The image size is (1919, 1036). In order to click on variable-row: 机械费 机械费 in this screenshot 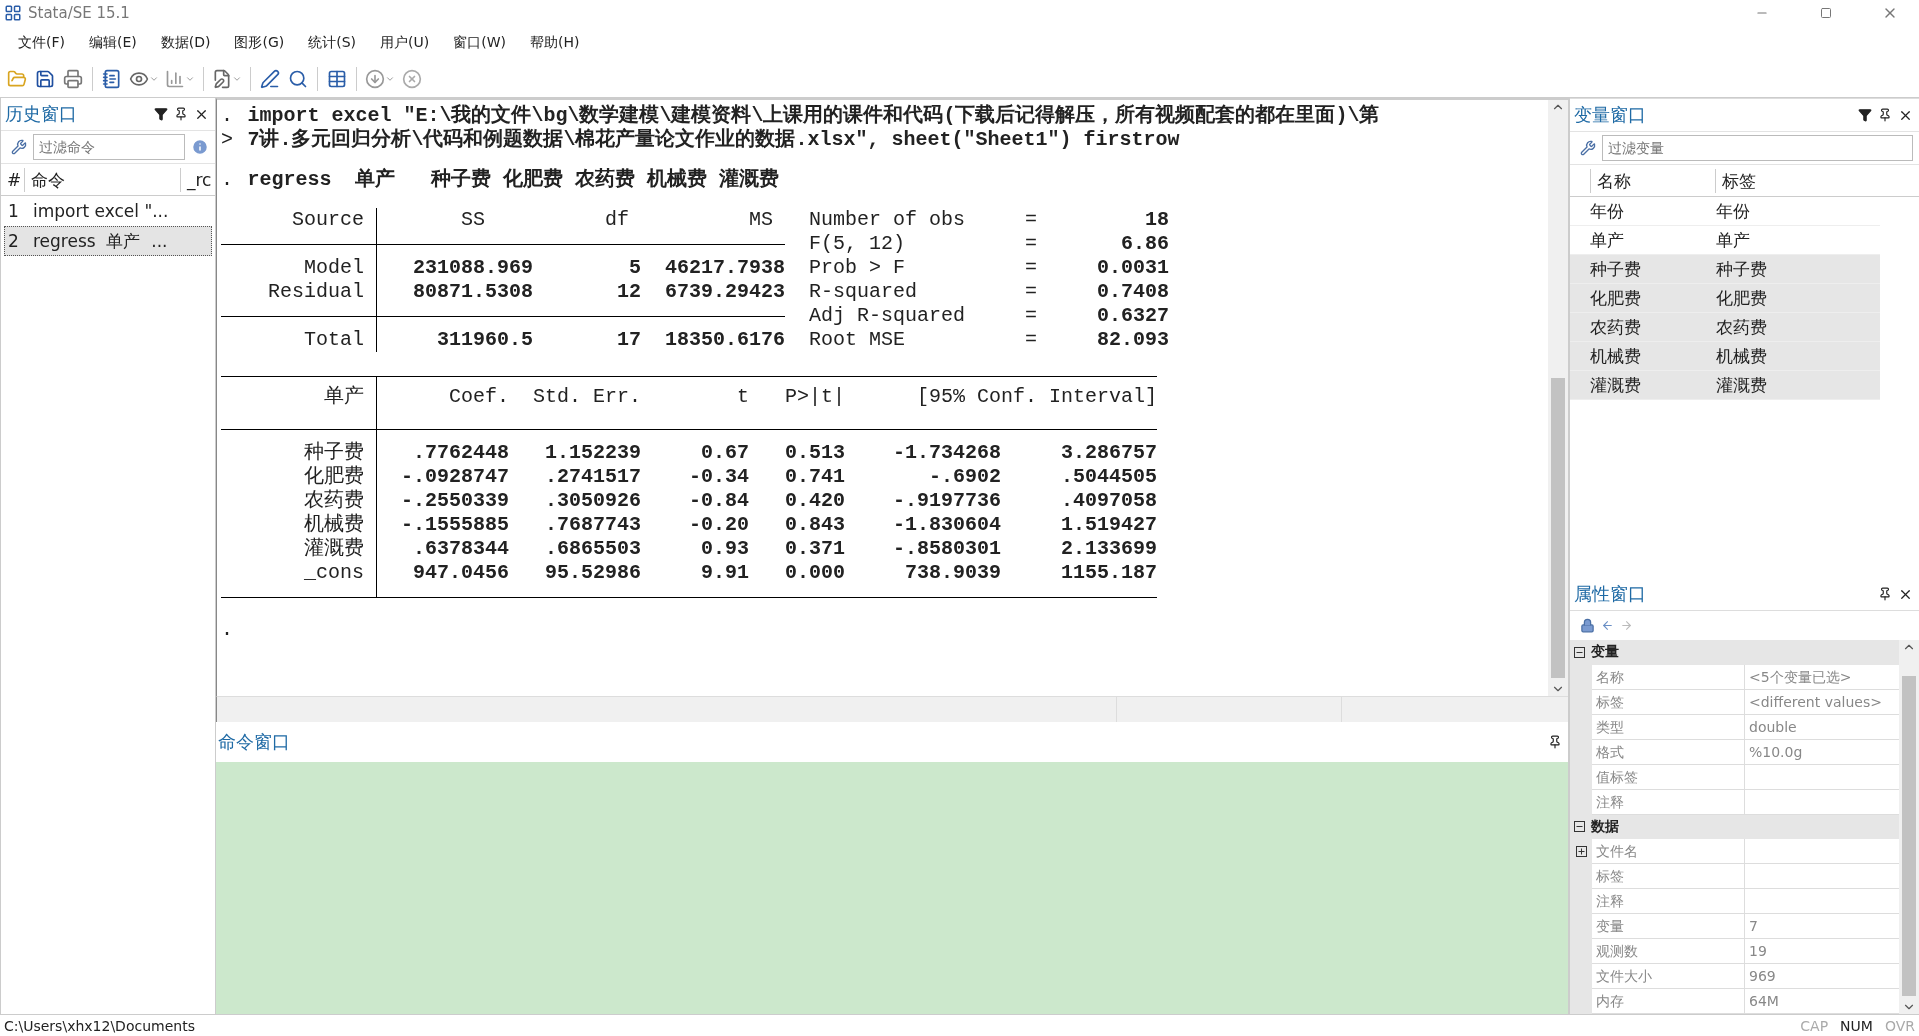, I will do `click(1725, 356)`.